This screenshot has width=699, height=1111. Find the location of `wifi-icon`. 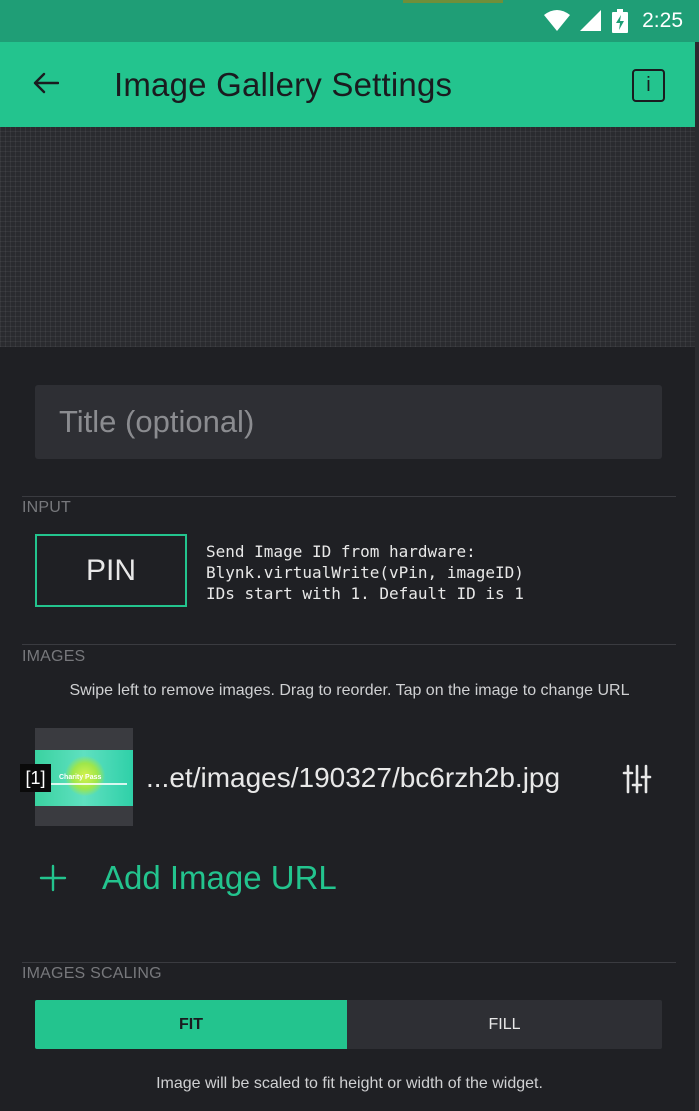

wifi-icon is located at coordinates (557, 21).